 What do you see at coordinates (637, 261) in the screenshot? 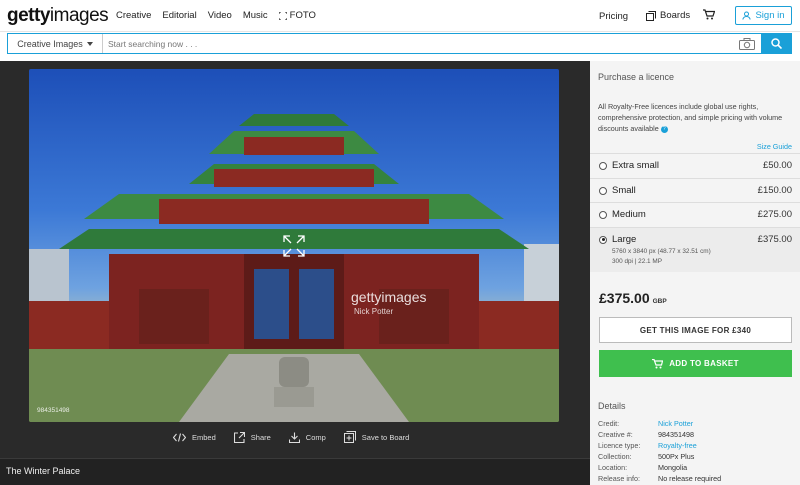
I see `size-resolution: 300 dpi | 22.1 MP` at bounding box center [637, 261].